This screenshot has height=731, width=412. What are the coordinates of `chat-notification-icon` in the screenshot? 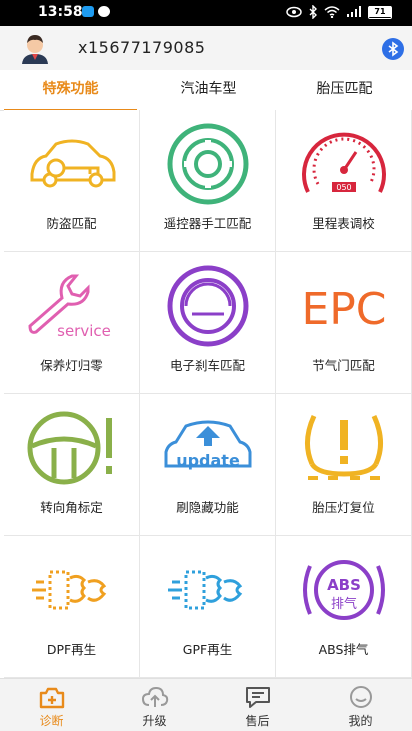 It's located at (104, 11).